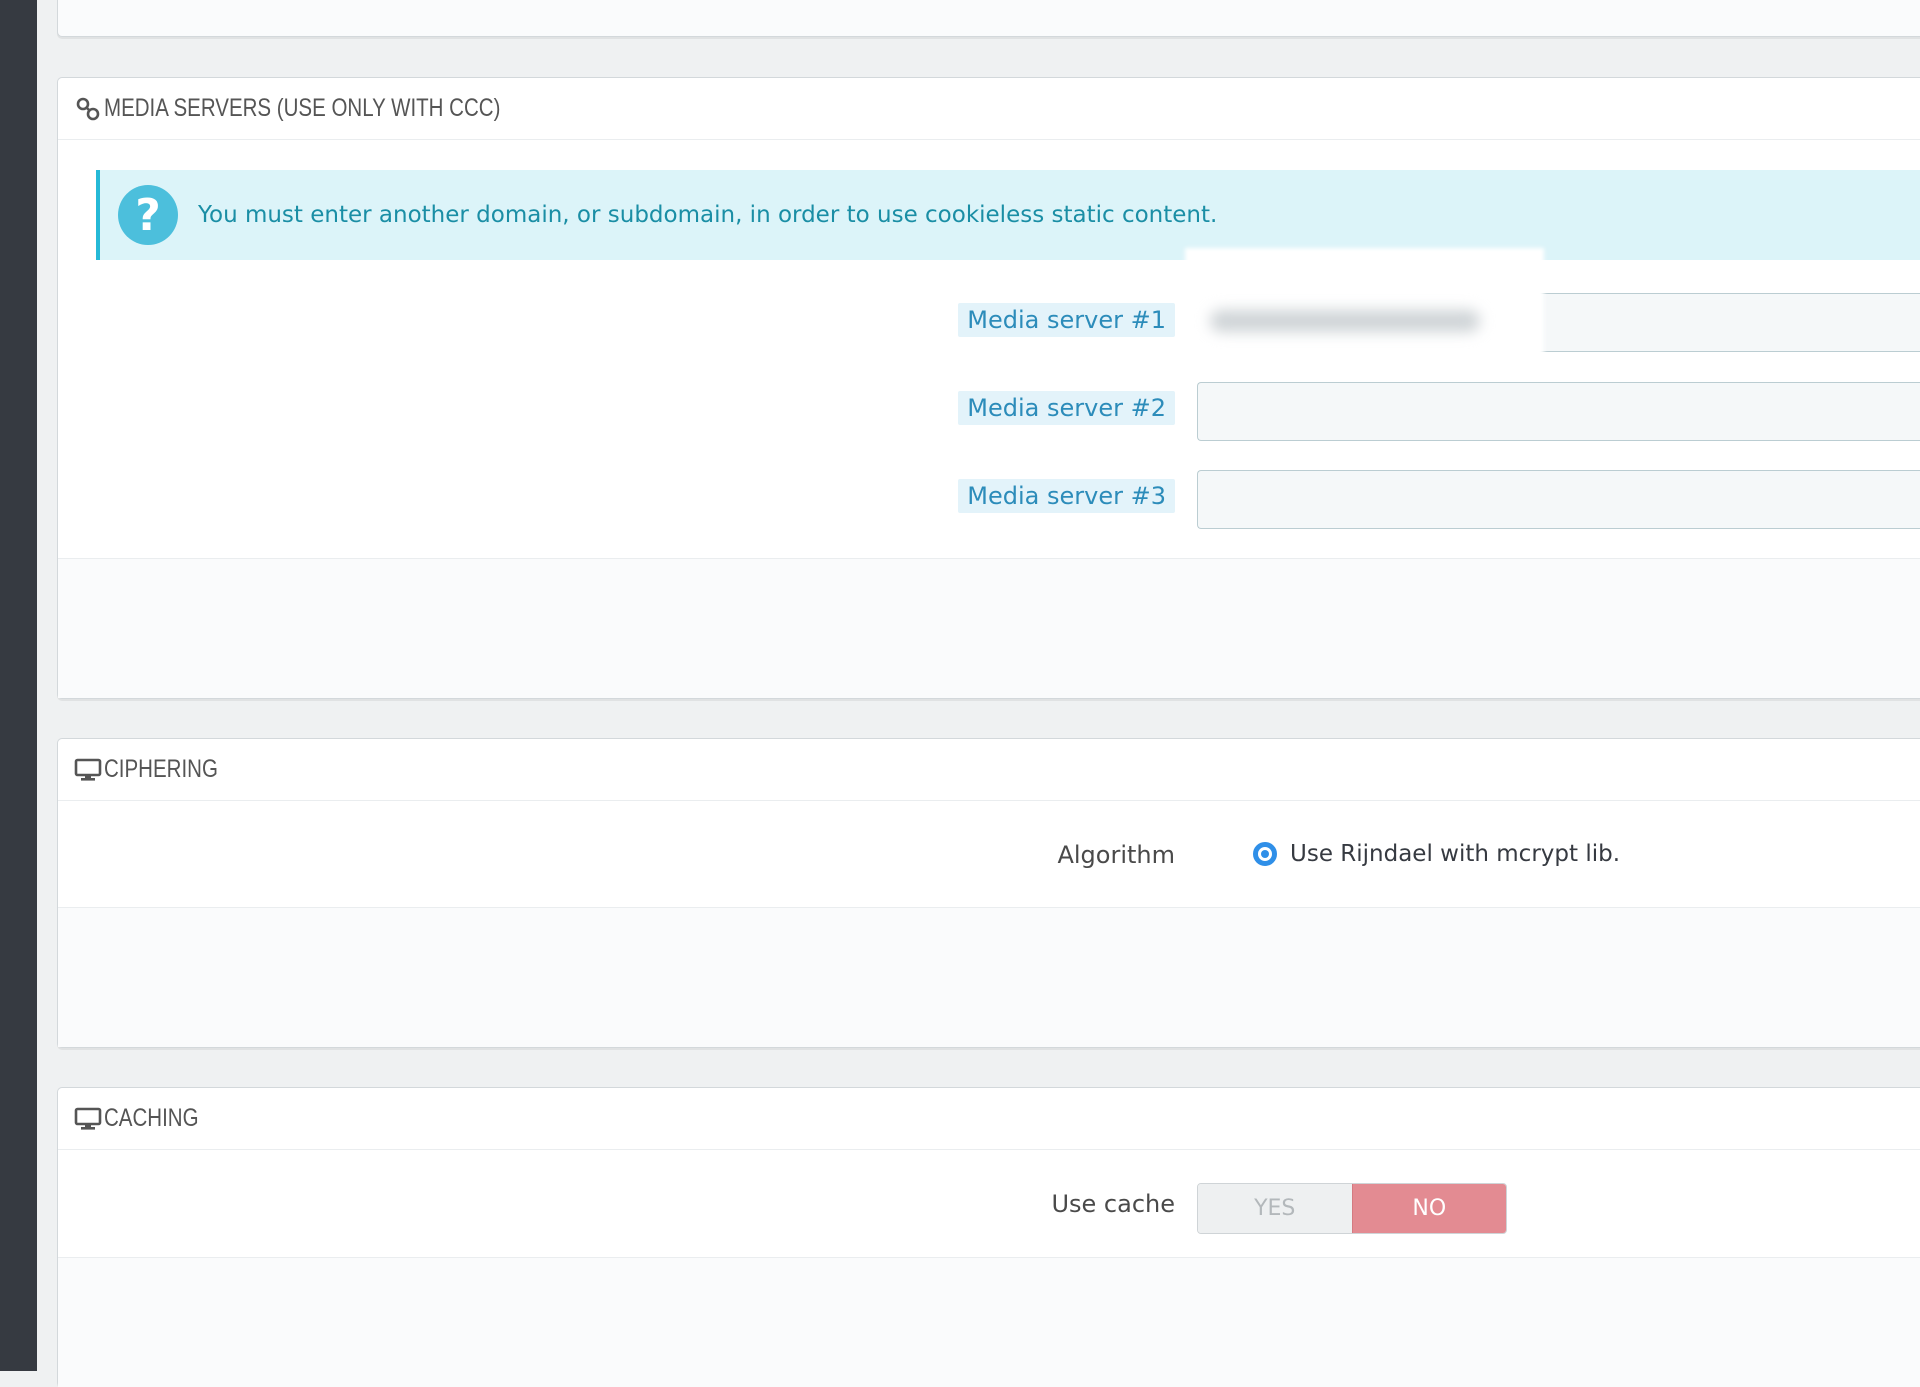 The width and height of the screenshot is (1920, 1387). I want to click on media-server-3-label: Media server #3, so click(1066, 496).